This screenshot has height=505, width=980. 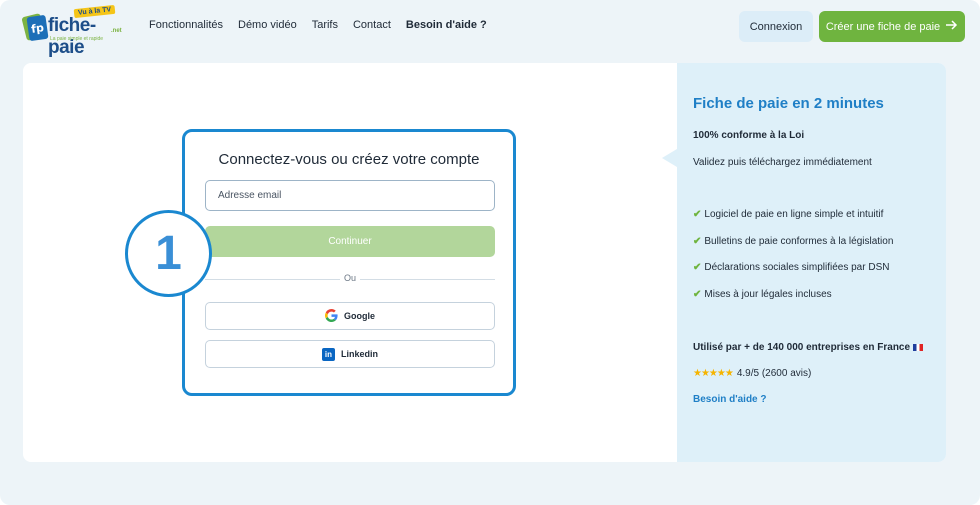 I want to click on google-icon, so click(x=331, y=316).